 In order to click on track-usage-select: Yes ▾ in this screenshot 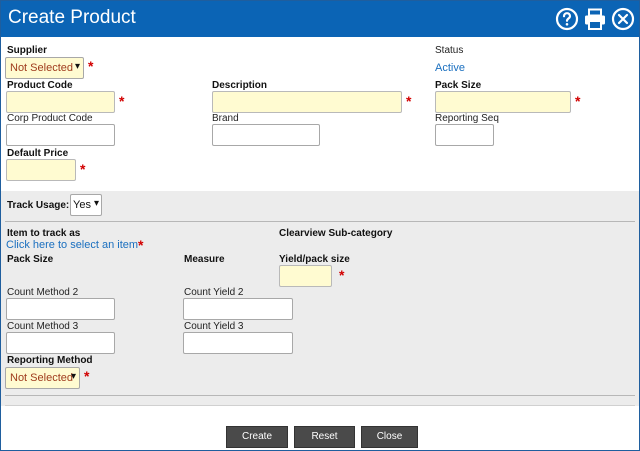, I will do `click(86, 205)`.